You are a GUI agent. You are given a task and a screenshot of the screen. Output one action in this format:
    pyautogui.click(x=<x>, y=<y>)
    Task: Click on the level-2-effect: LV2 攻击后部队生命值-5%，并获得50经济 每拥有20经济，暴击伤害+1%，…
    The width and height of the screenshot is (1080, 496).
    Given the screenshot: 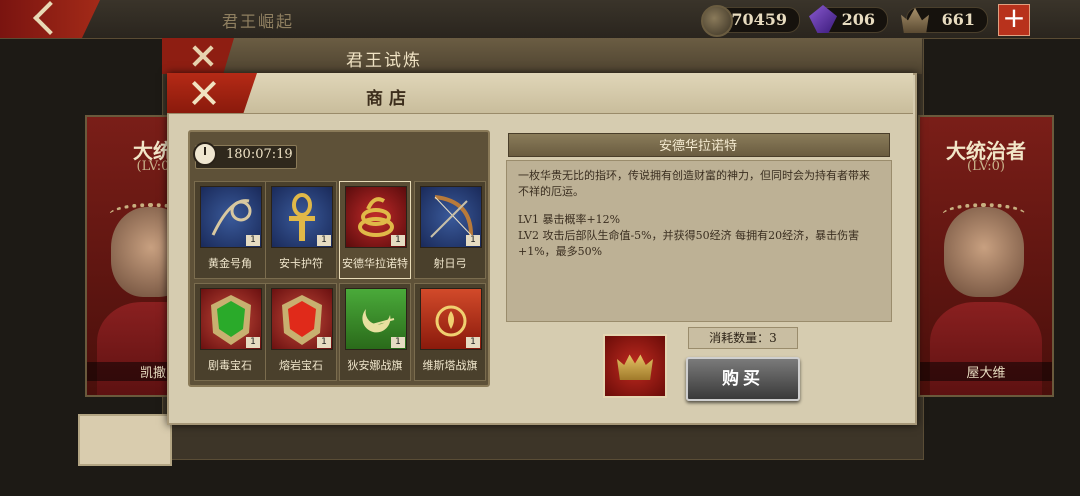 What is the action you would take?
    pyautogui.click(x=689, y=243)
    